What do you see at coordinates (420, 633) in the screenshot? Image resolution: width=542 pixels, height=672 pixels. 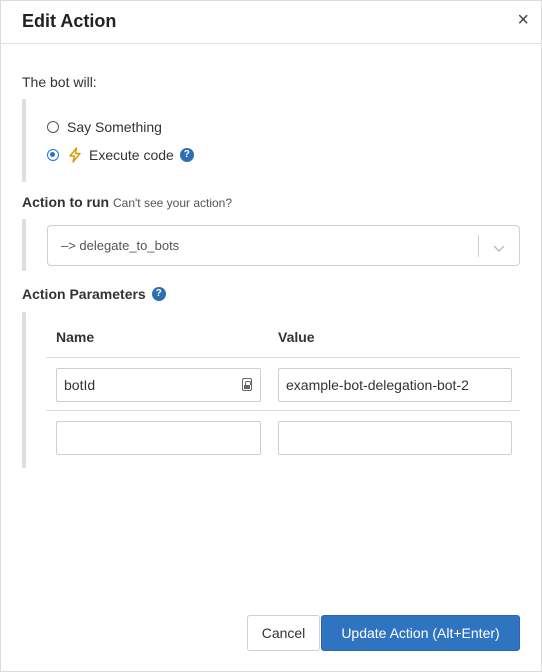 I see `update-action-button: Update Action (Alt+Enter)` at bounding box center [420, 633].